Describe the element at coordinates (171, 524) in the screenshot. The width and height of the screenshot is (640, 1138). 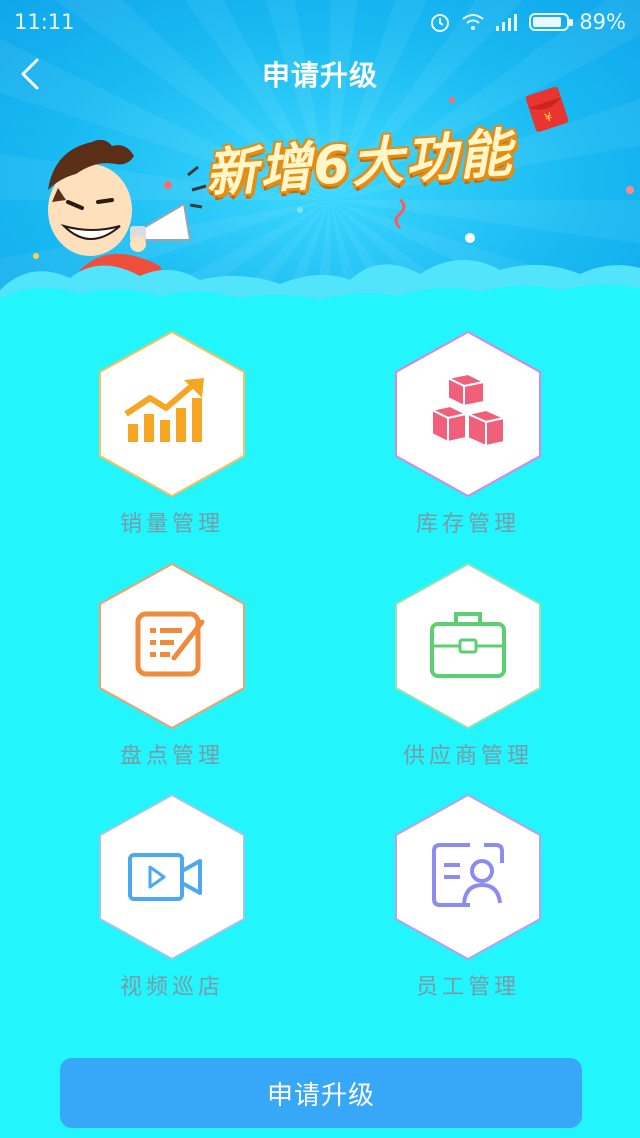
I see `feature-label: 销量管理` at that location.